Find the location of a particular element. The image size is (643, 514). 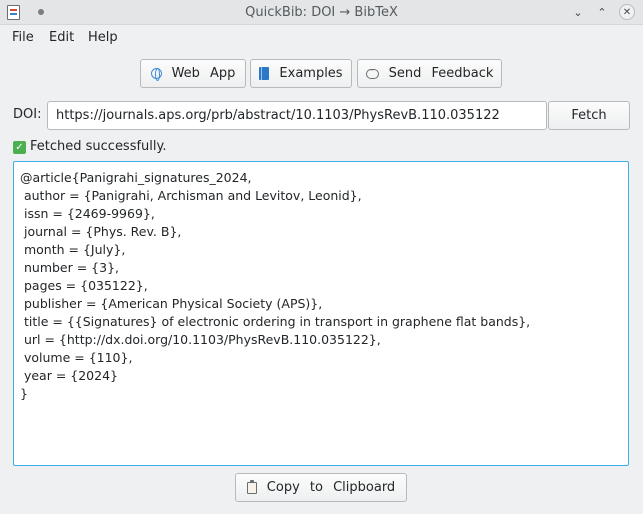

title-bar: QuickBib: DOI → BibTeX ⌄ ⌃ ✕ is located at coordinates (321, 12).